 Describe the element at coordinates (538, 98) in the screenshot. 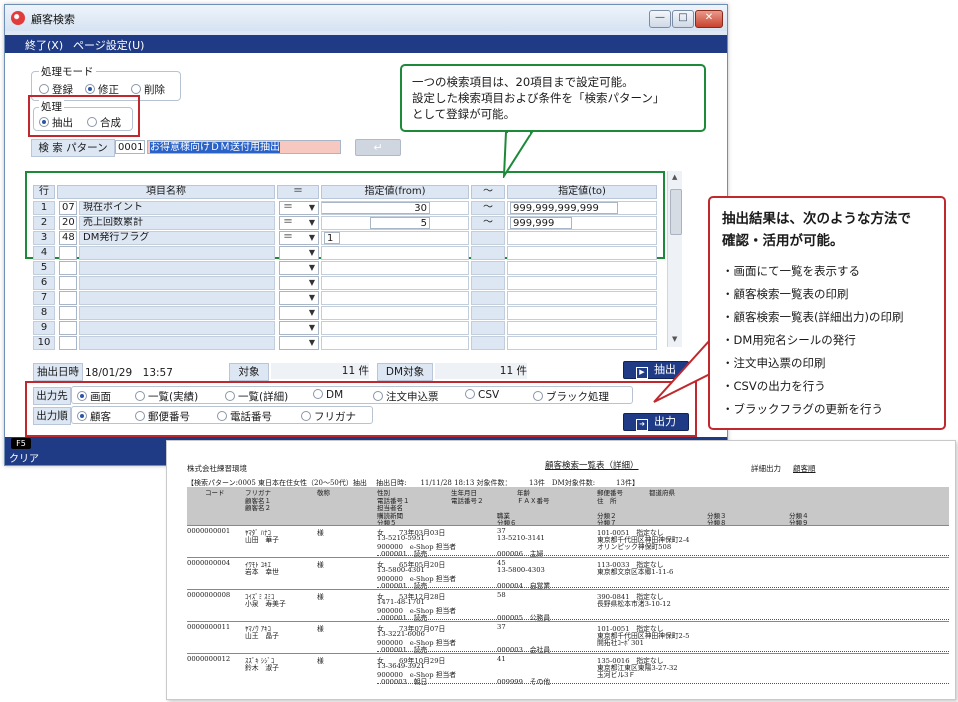

I see `callout-top-line: 設定した検索項目および条件を「検索パターン」` at that location.